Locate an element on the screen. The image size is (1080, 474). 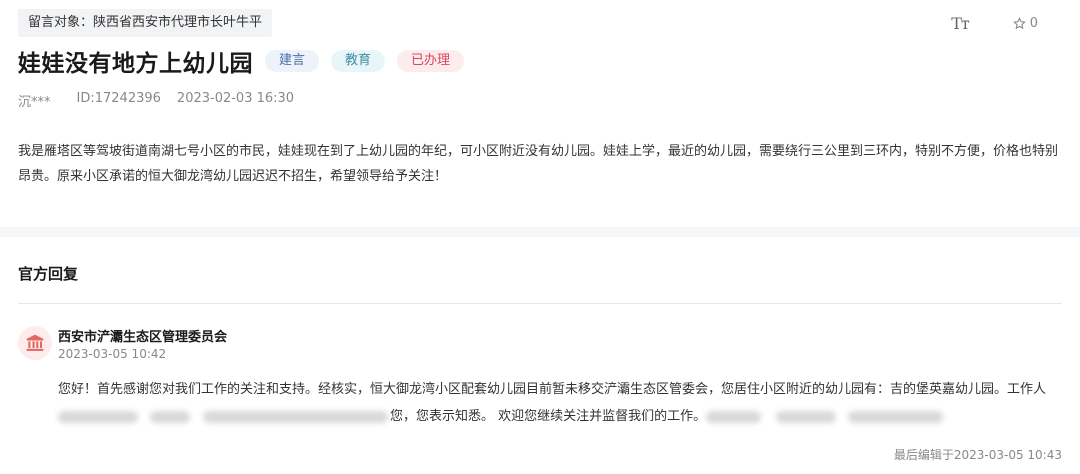
government-building-icon is located at coordinates (35, 342).